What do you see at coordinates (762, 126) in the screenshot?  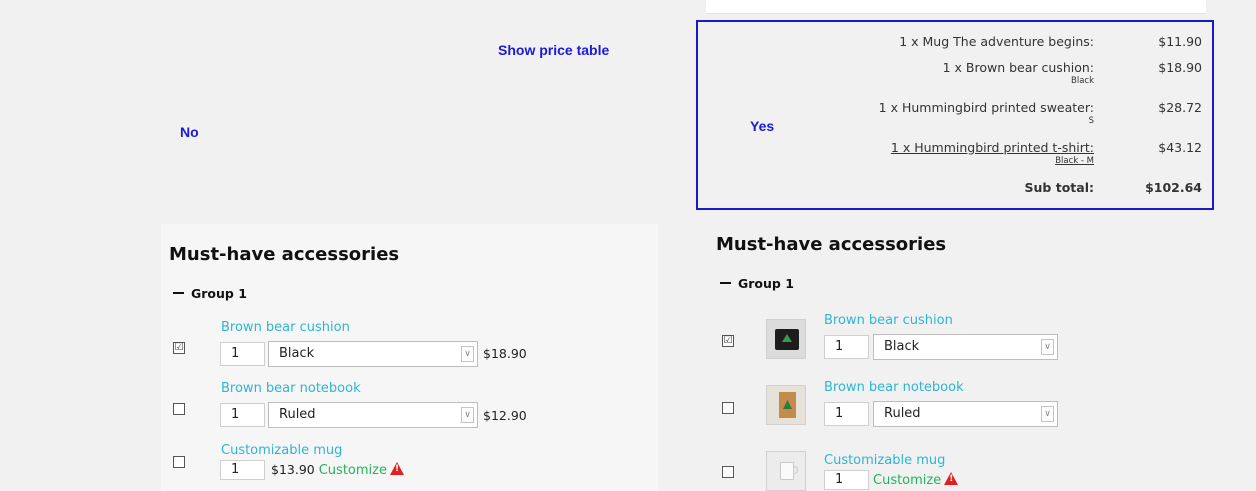 I see `yes-option-label: Yes` at bounding box center [762, 126].